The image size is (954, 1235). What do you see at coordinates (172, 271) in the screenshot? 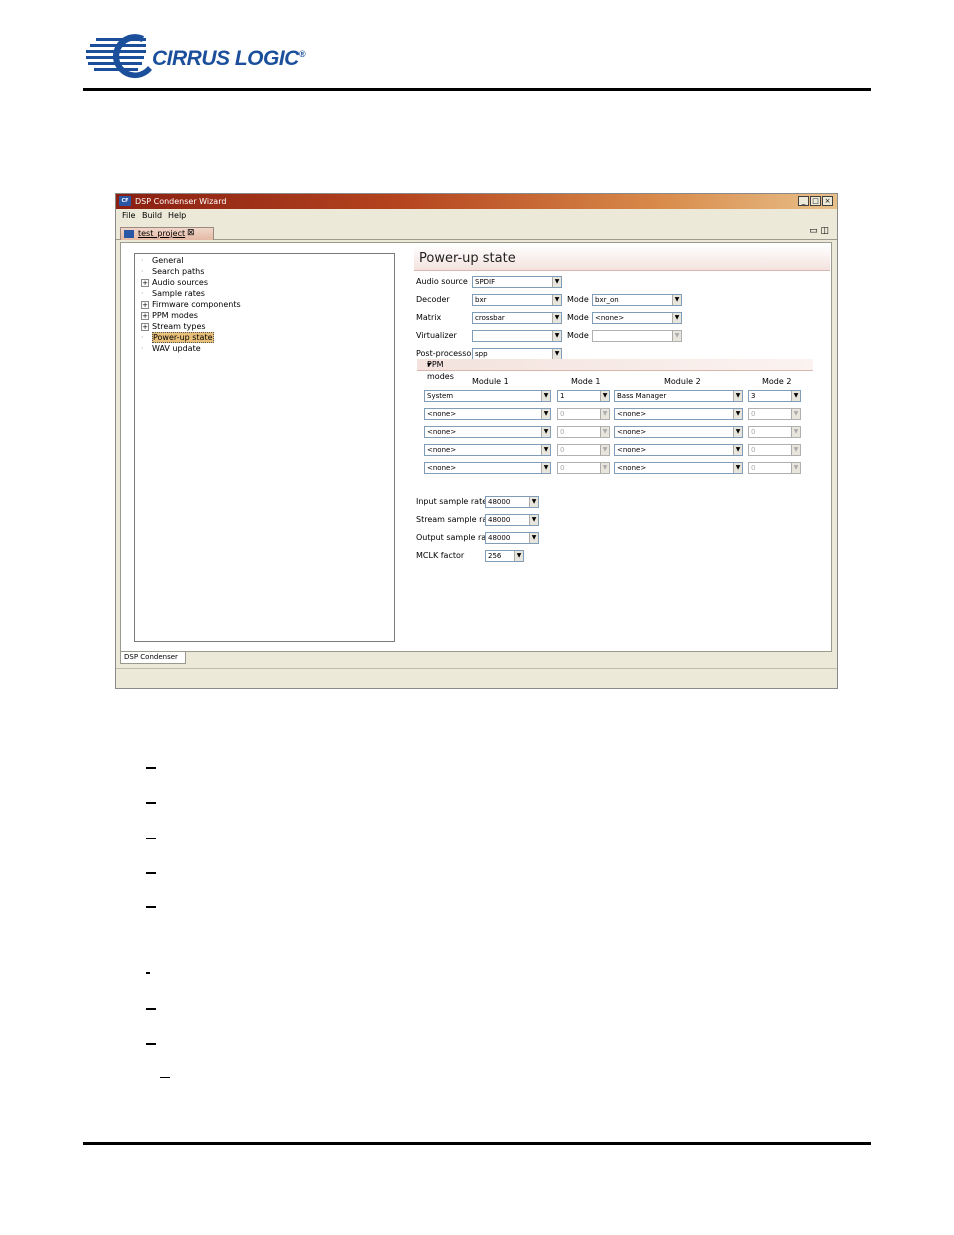
I see `tree-item-search-paths: · Search paths` at bounding box center [172, 271].